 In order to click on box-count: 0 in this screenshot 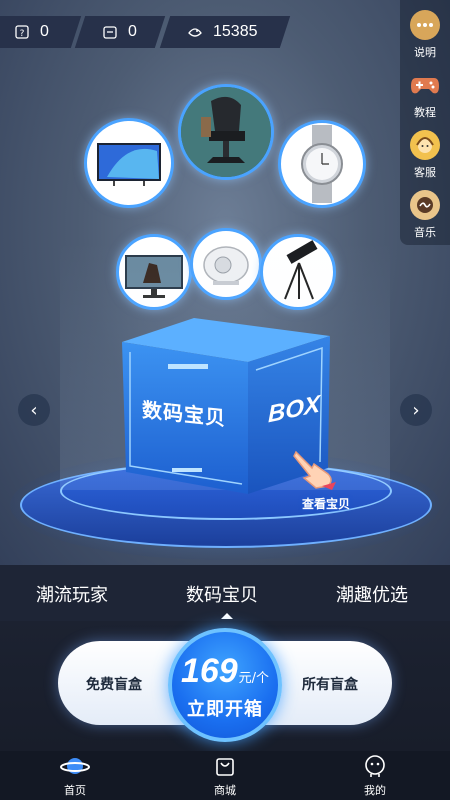, I will do `click(132, 31)`.